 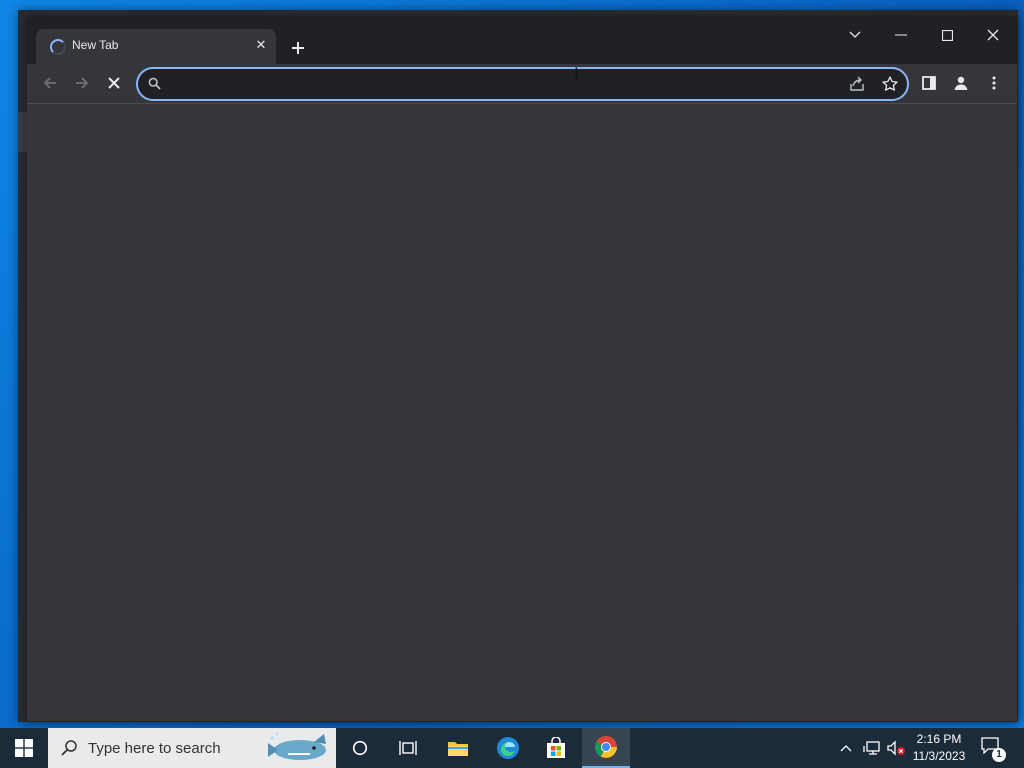 What do you see at coordinates (939, 739) in the screenshot?
I see `clock-time: 2:16 PM` at bounding box center [939, 739].